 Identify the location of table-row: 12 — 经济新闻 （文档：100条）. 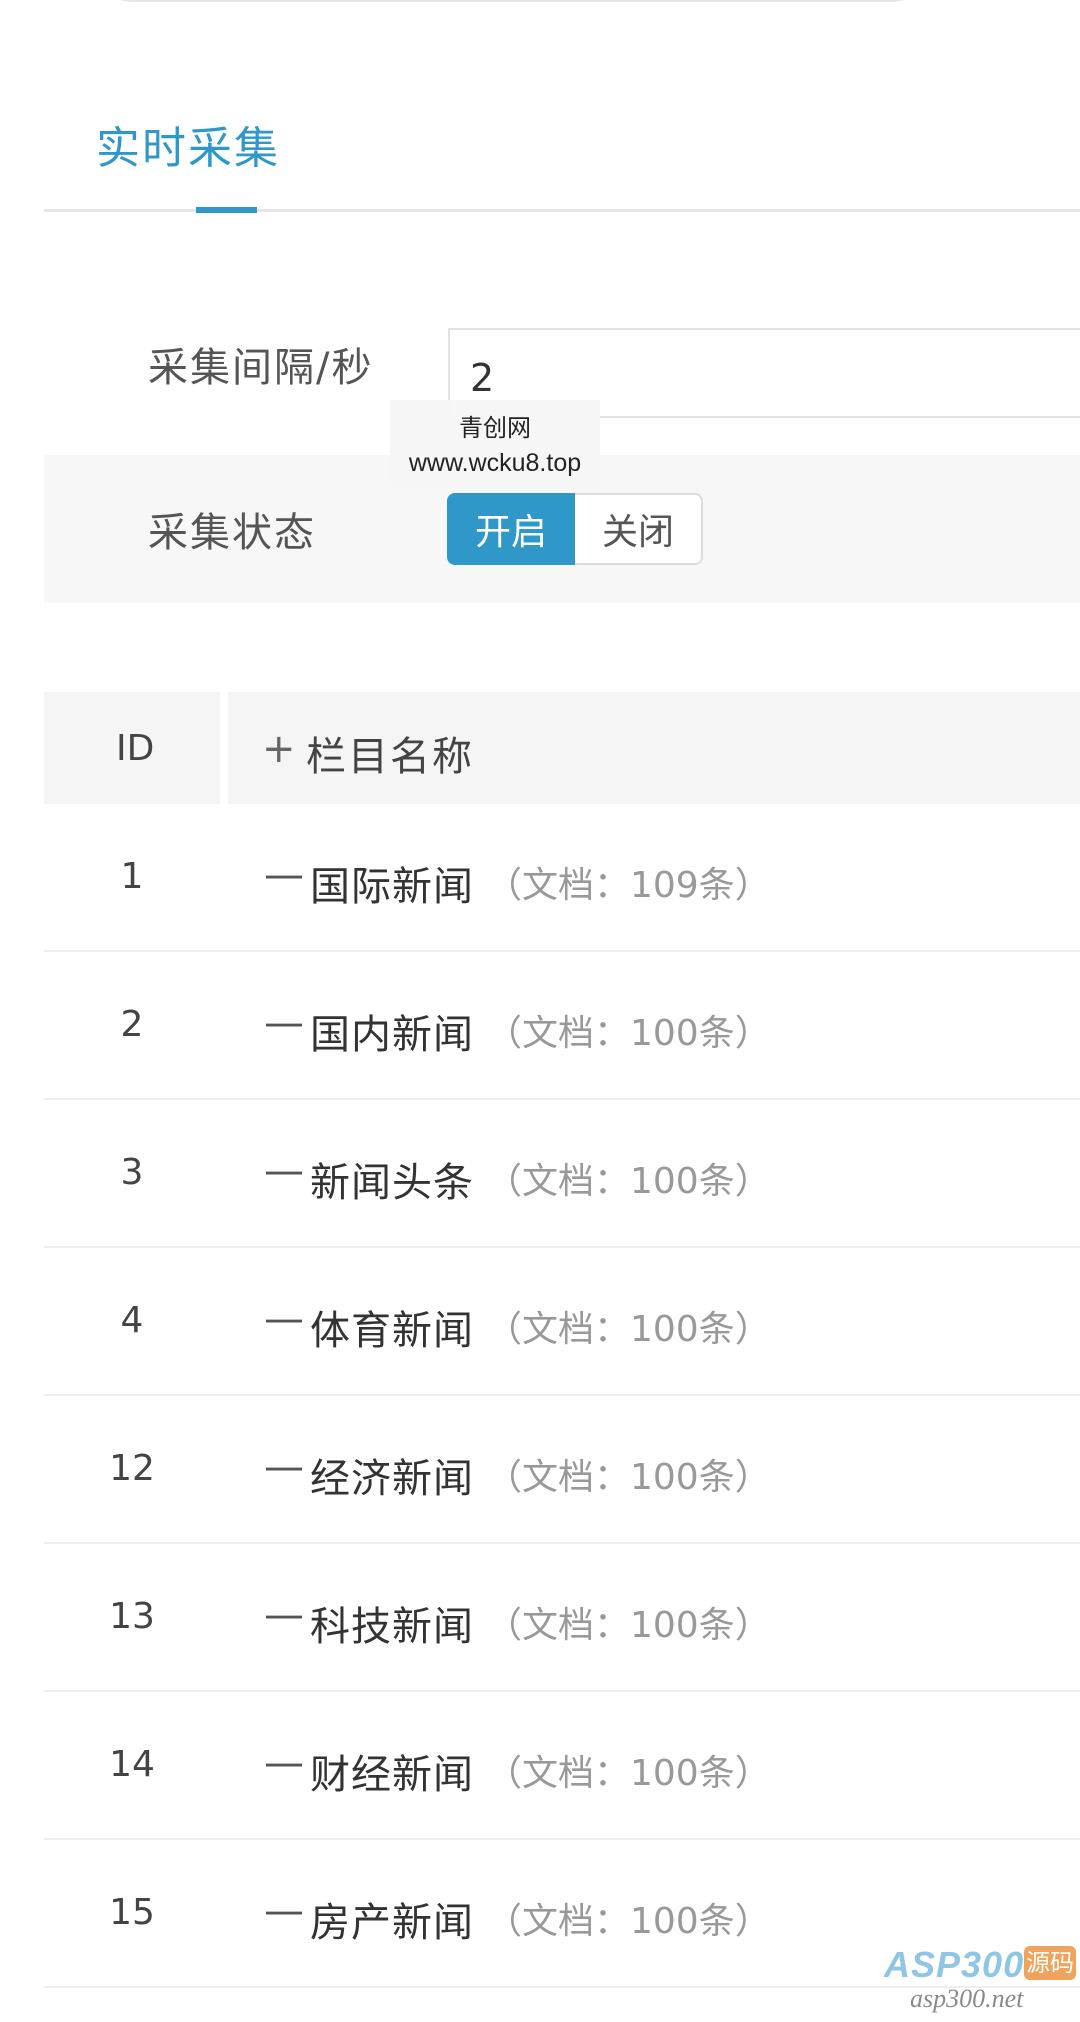
(562, 1470).